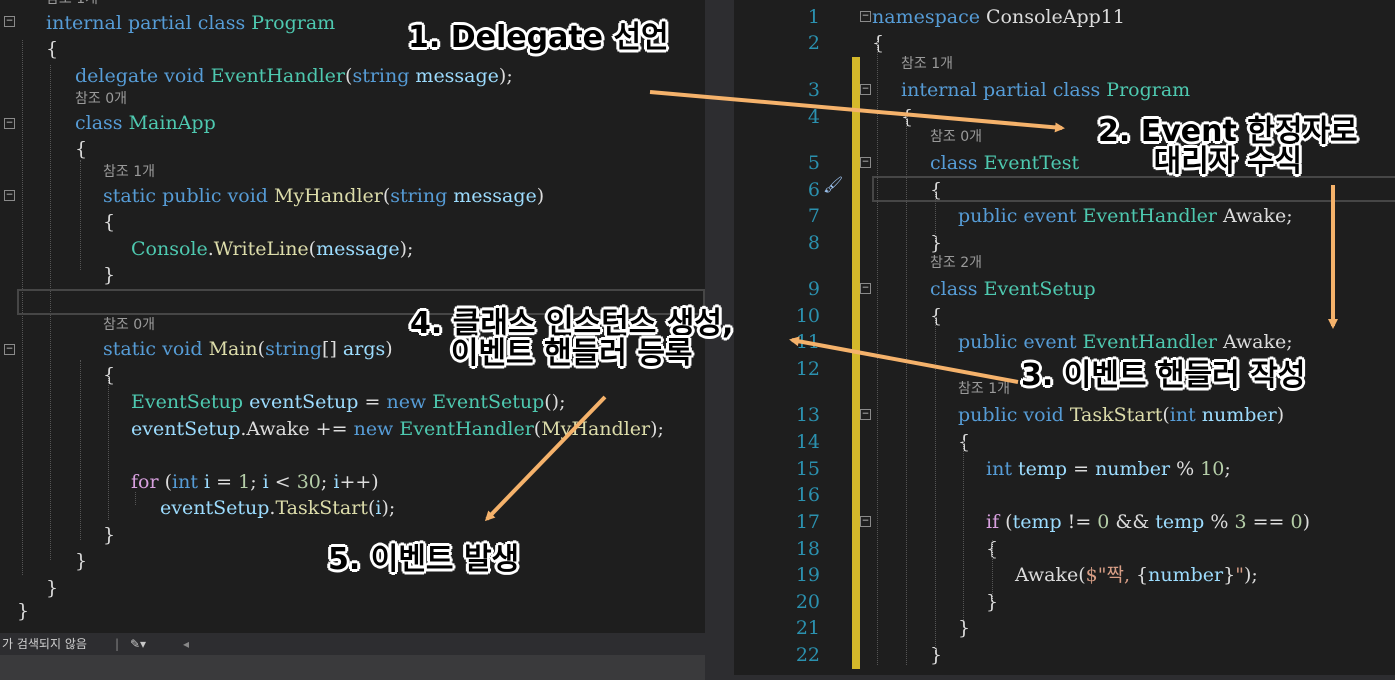 The width and height of the screenshot is (1395, 680). I want to click on code-token: <, so click(282, 482).